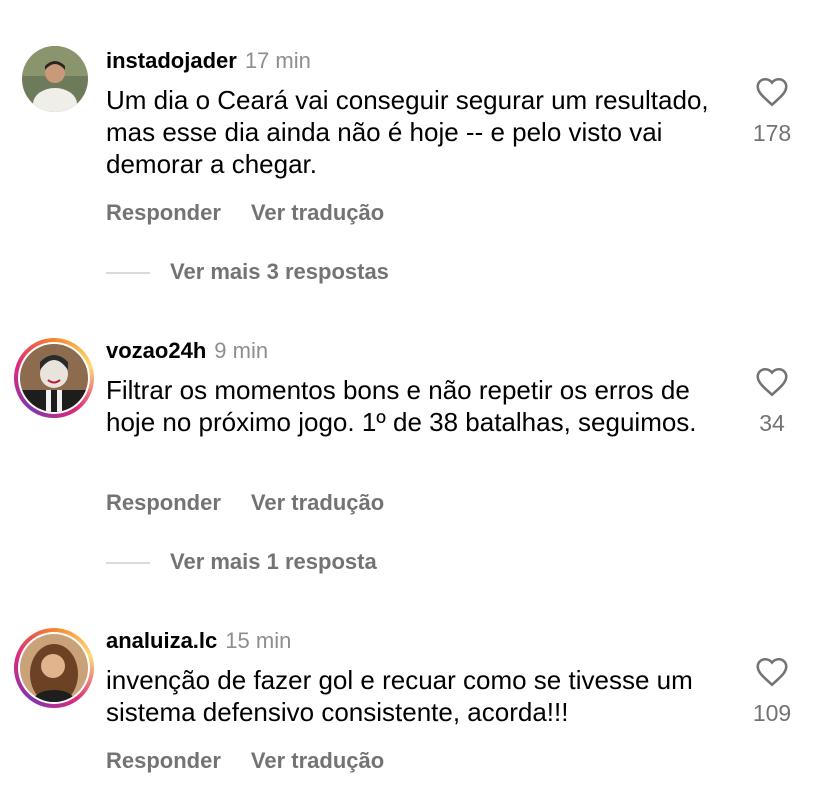 The width and height of the screenshot is (828, 806). Describe the element at coordinates (772, 133) in the screenshot. I see `like-count: 178` at that location.